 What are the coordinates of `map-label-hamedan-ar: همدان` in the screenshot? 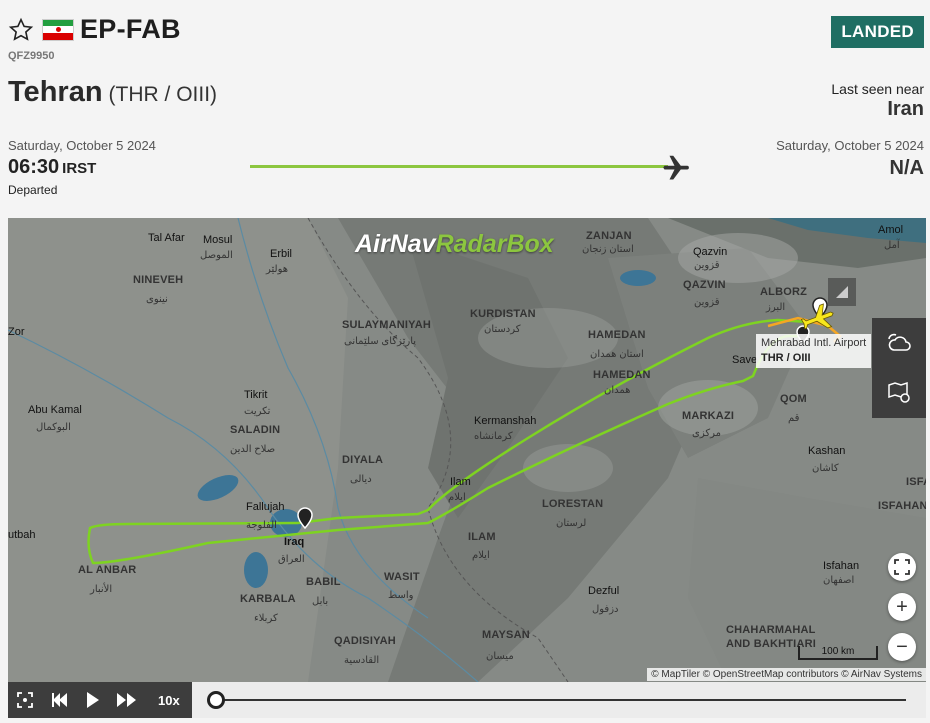 It's located at (617, 390).